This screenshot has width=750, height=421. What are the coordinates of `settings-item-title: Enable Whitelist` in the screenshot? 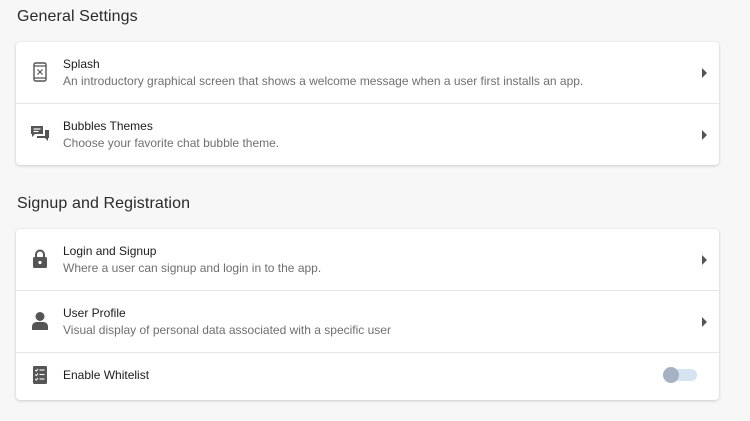 It's located at (106, 375).